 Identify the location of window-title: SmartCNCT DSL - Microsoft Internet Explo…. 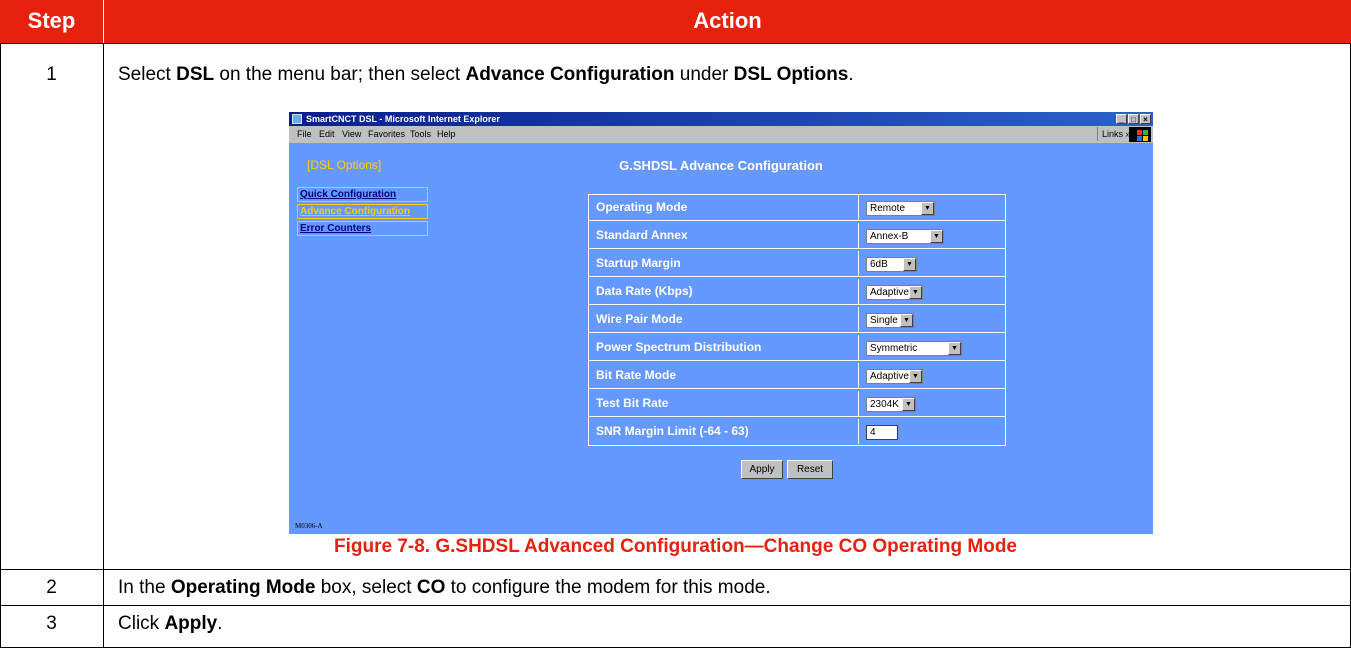
(403, 119).